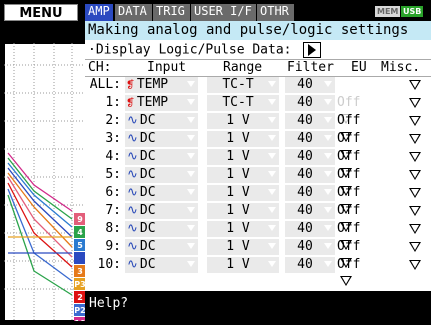  I want to click on misc-expand-icon, so click(415, 228).